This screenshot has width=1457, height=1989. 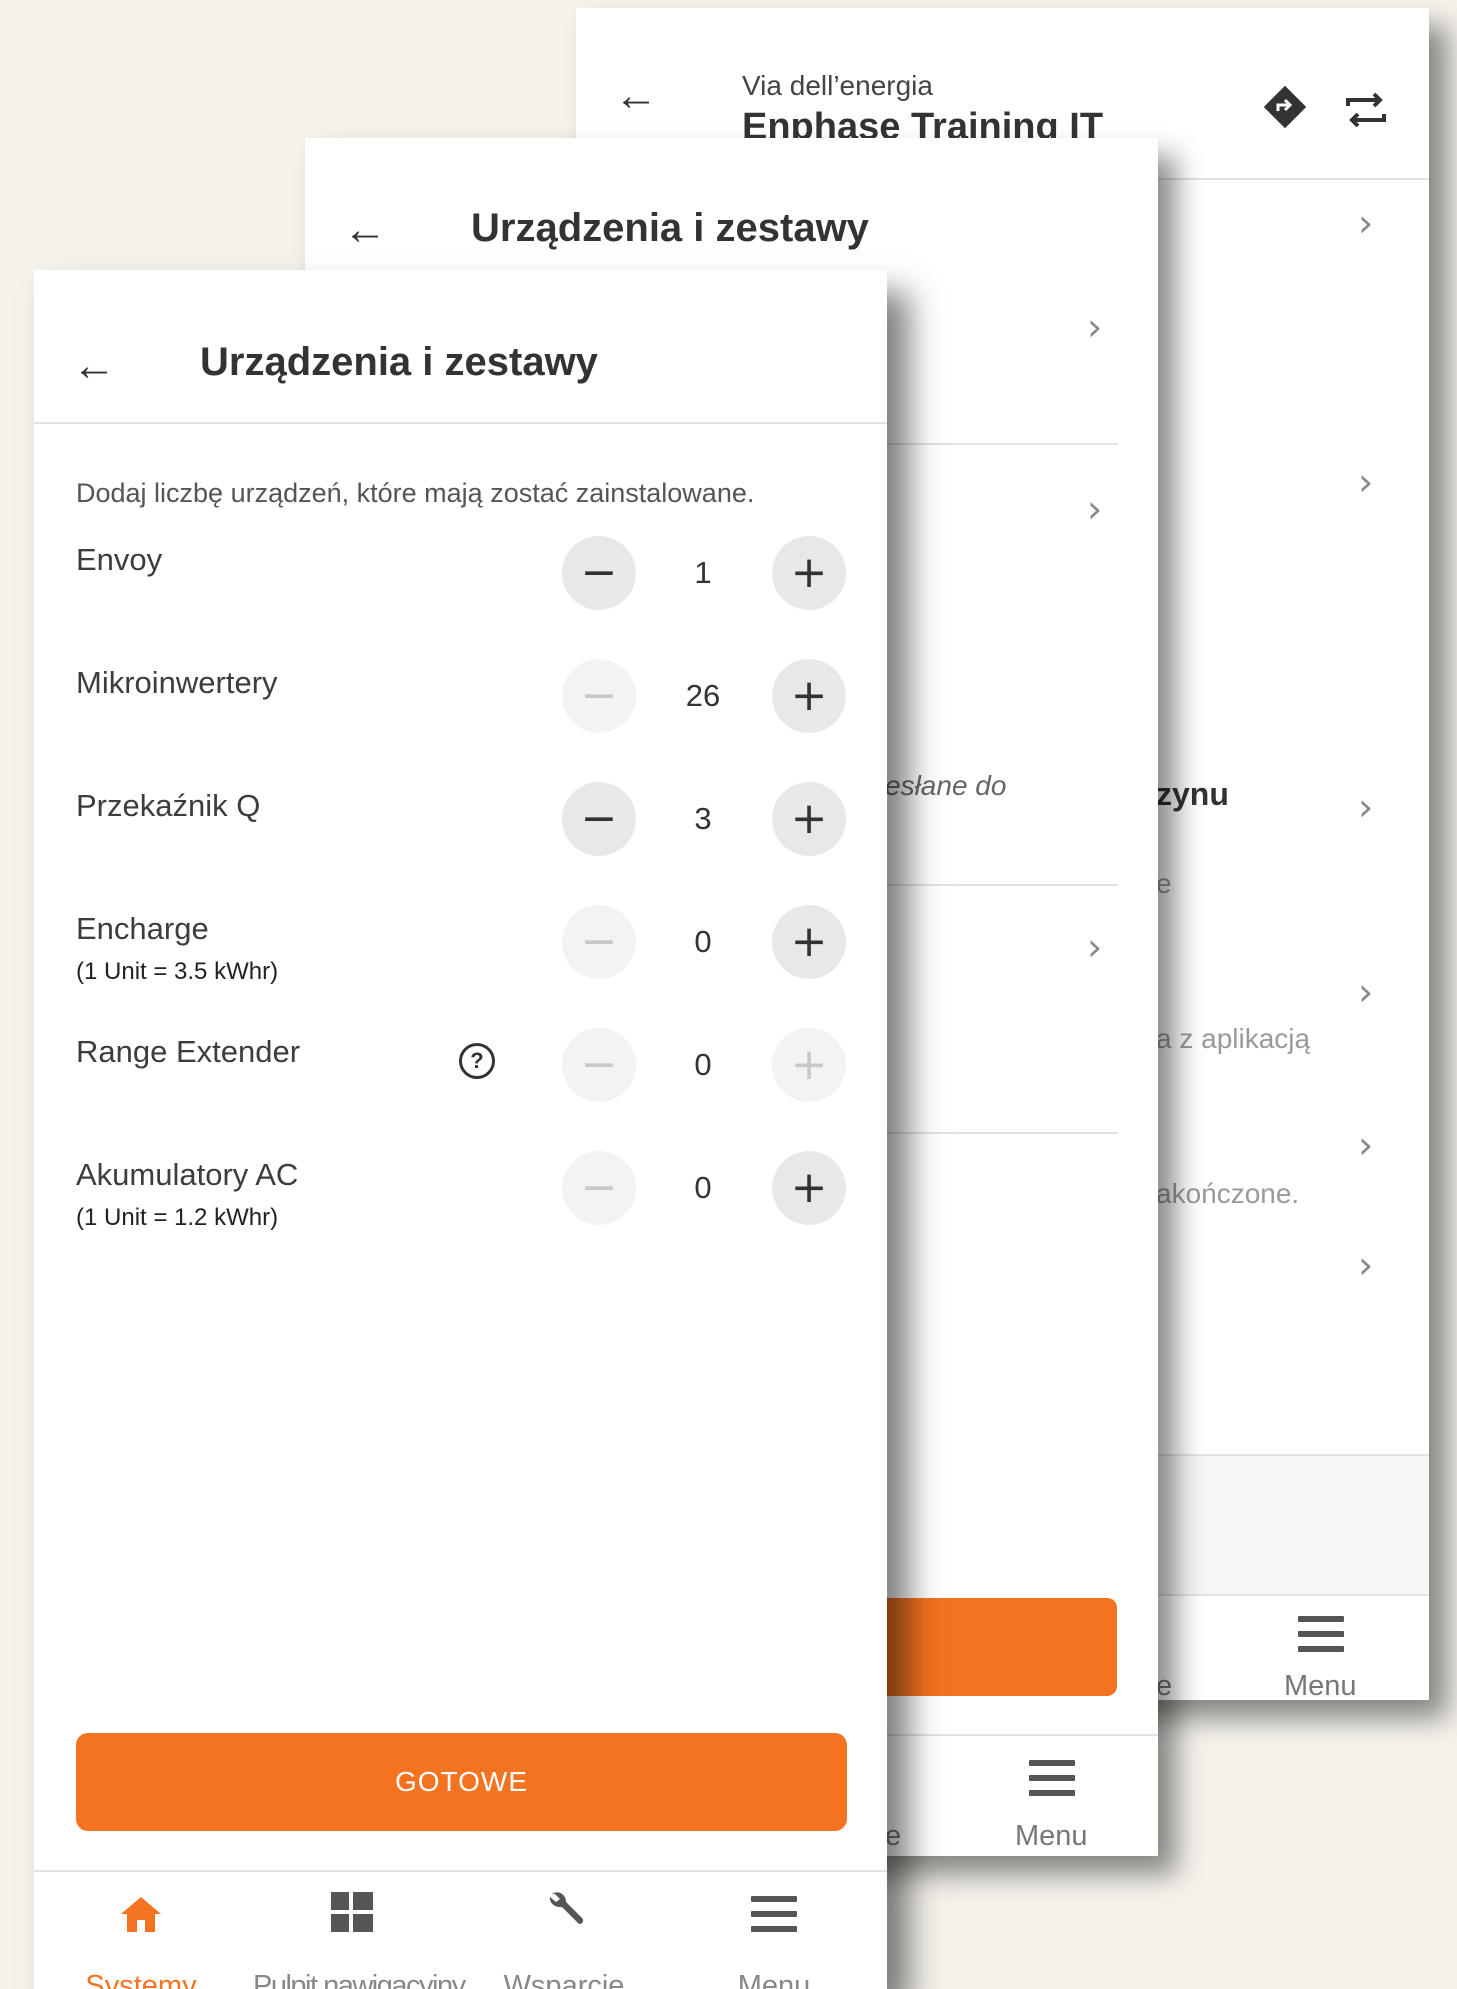 I want to click on device-label-microinverters: Mikroinwertery, so click(x=177, y=682).